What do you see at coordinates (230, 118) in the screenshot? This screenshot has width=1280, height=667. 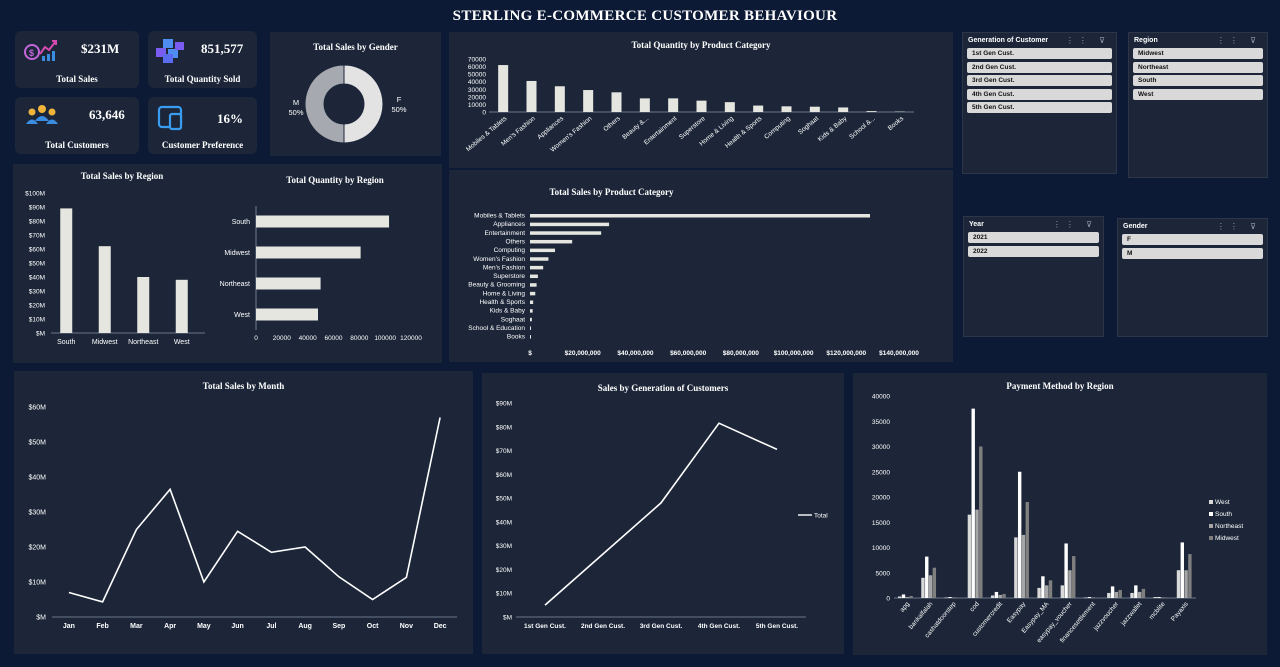 I see `customer-preference-value: 16%` at bounding box center [230, 118].